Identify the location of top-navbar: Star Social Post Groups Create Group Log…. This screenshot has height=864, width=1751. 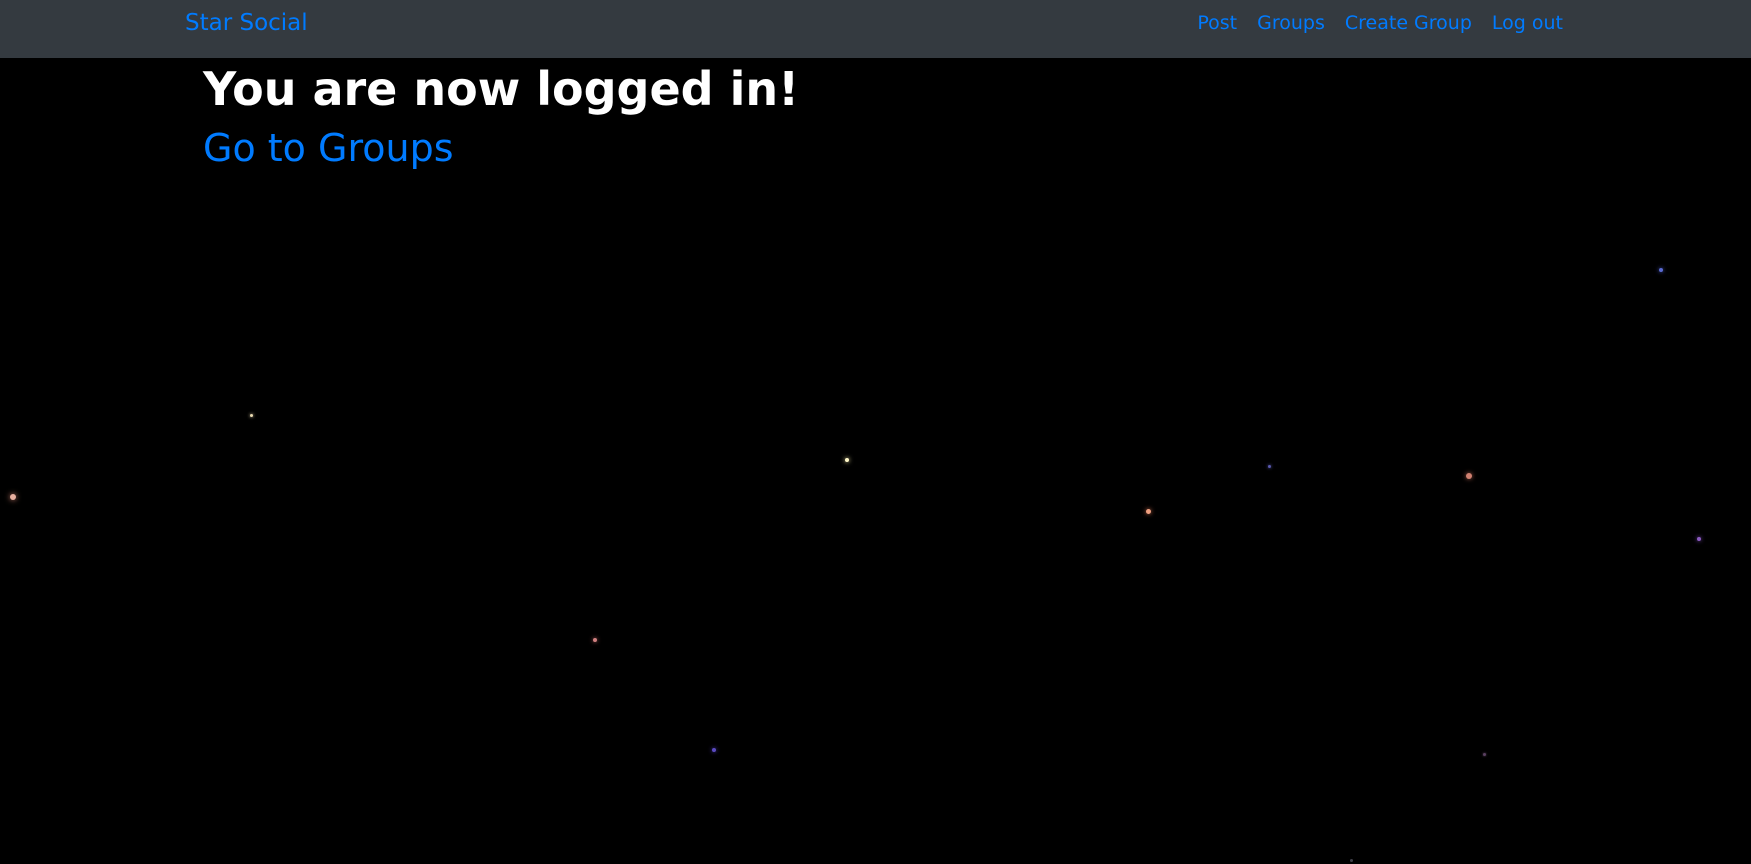
(875, 29).